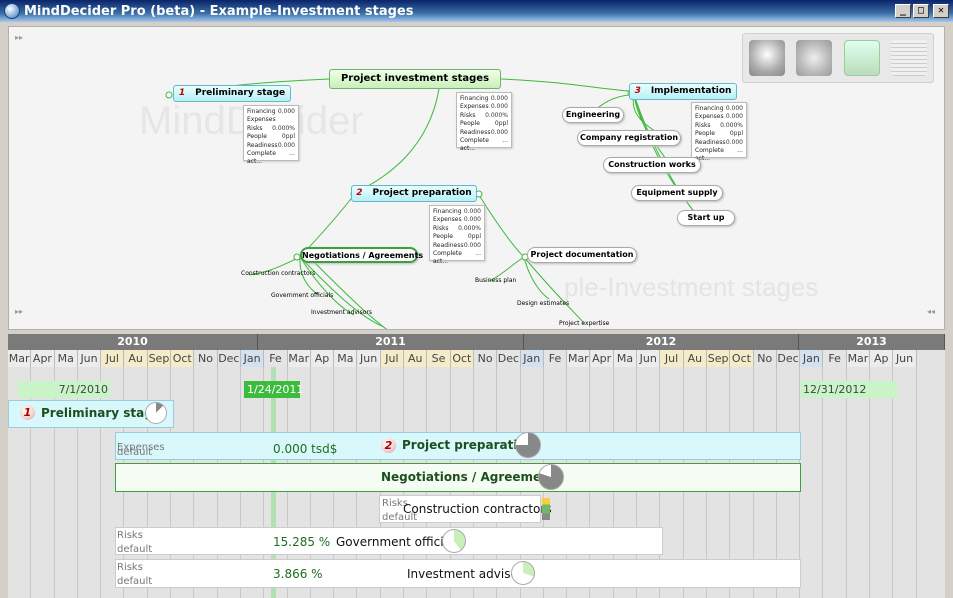 The image size is (953, 598). What do you see at coordinates (130, 535) in the screenshot?
I see `risks-label: Risks` at bounding box center [130, 535].